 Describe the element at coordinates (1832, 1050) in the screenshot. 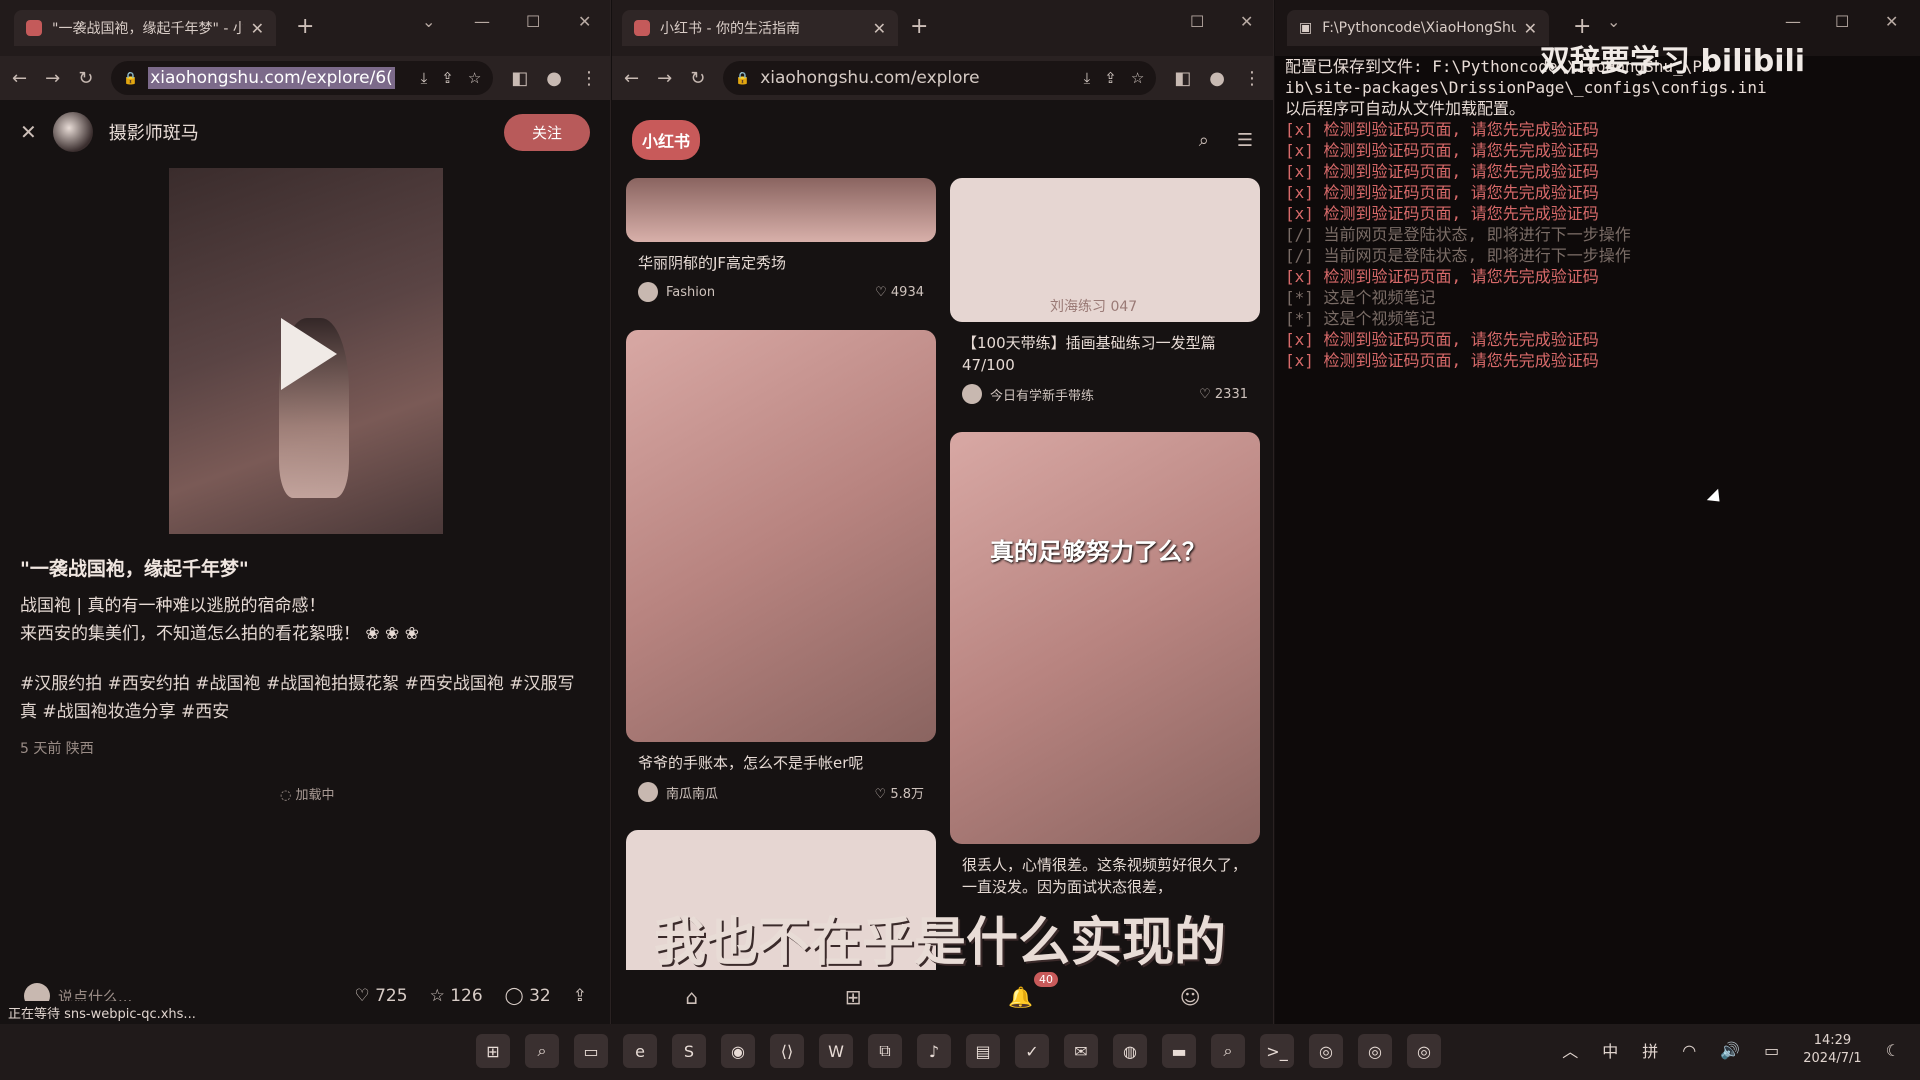

I see `clock: 14:29 2024/7/1` at that location.